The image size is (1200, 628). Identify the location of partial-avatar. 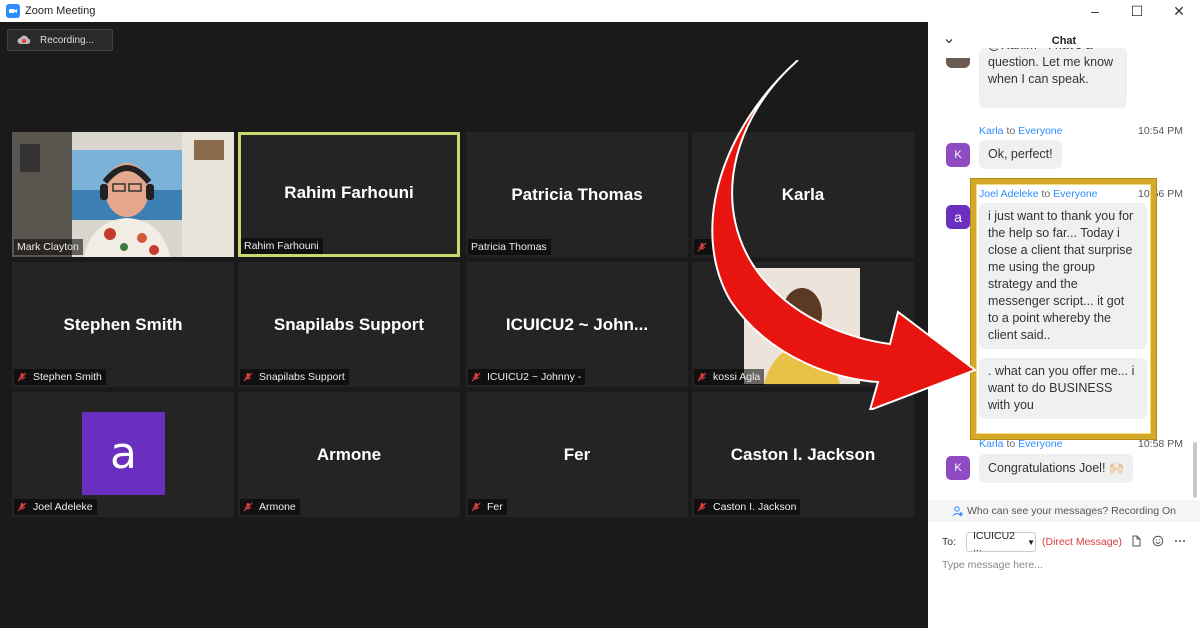
(958, 63).